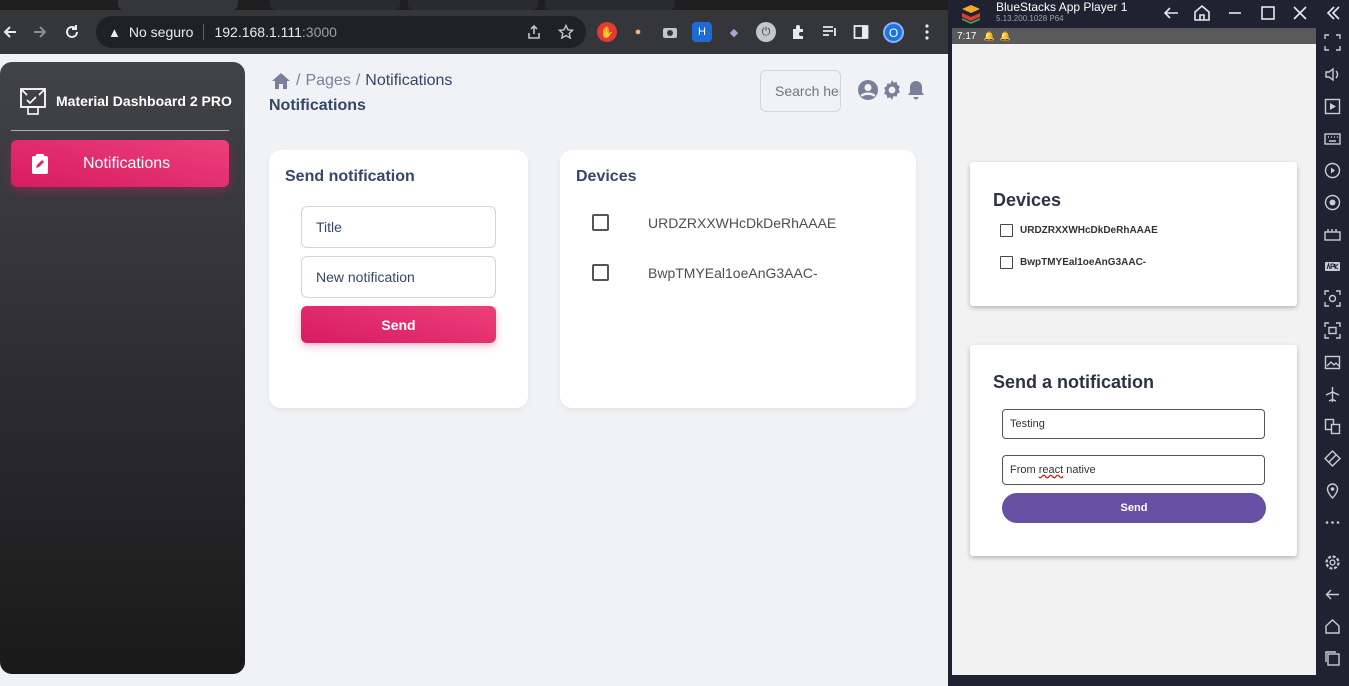  I want to click on breadcrumb-current: Notifications, so click(409, 80).